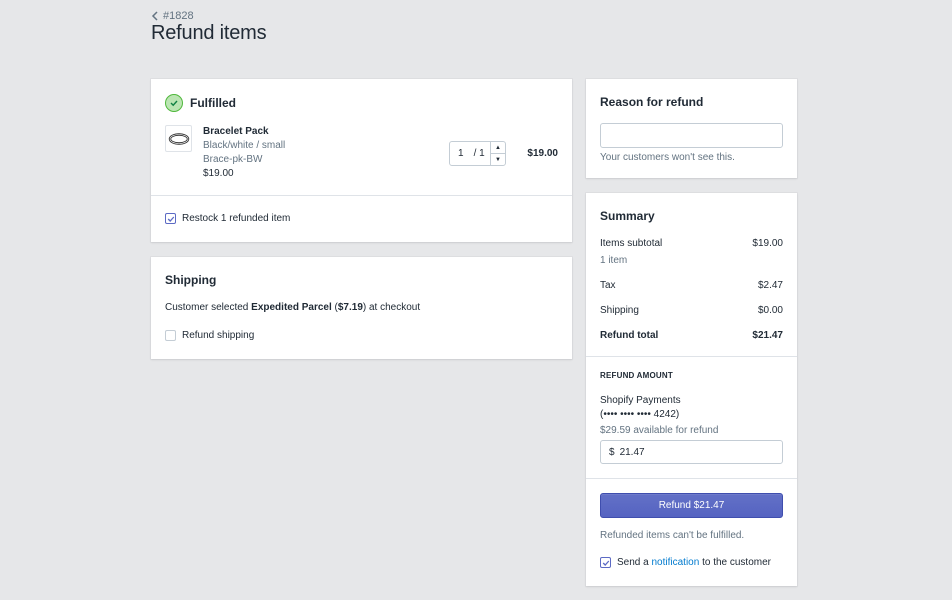 The width and height of the screenshot is (952, 600). I want to click on caret-down-icon: ▼, so click(498, 159).